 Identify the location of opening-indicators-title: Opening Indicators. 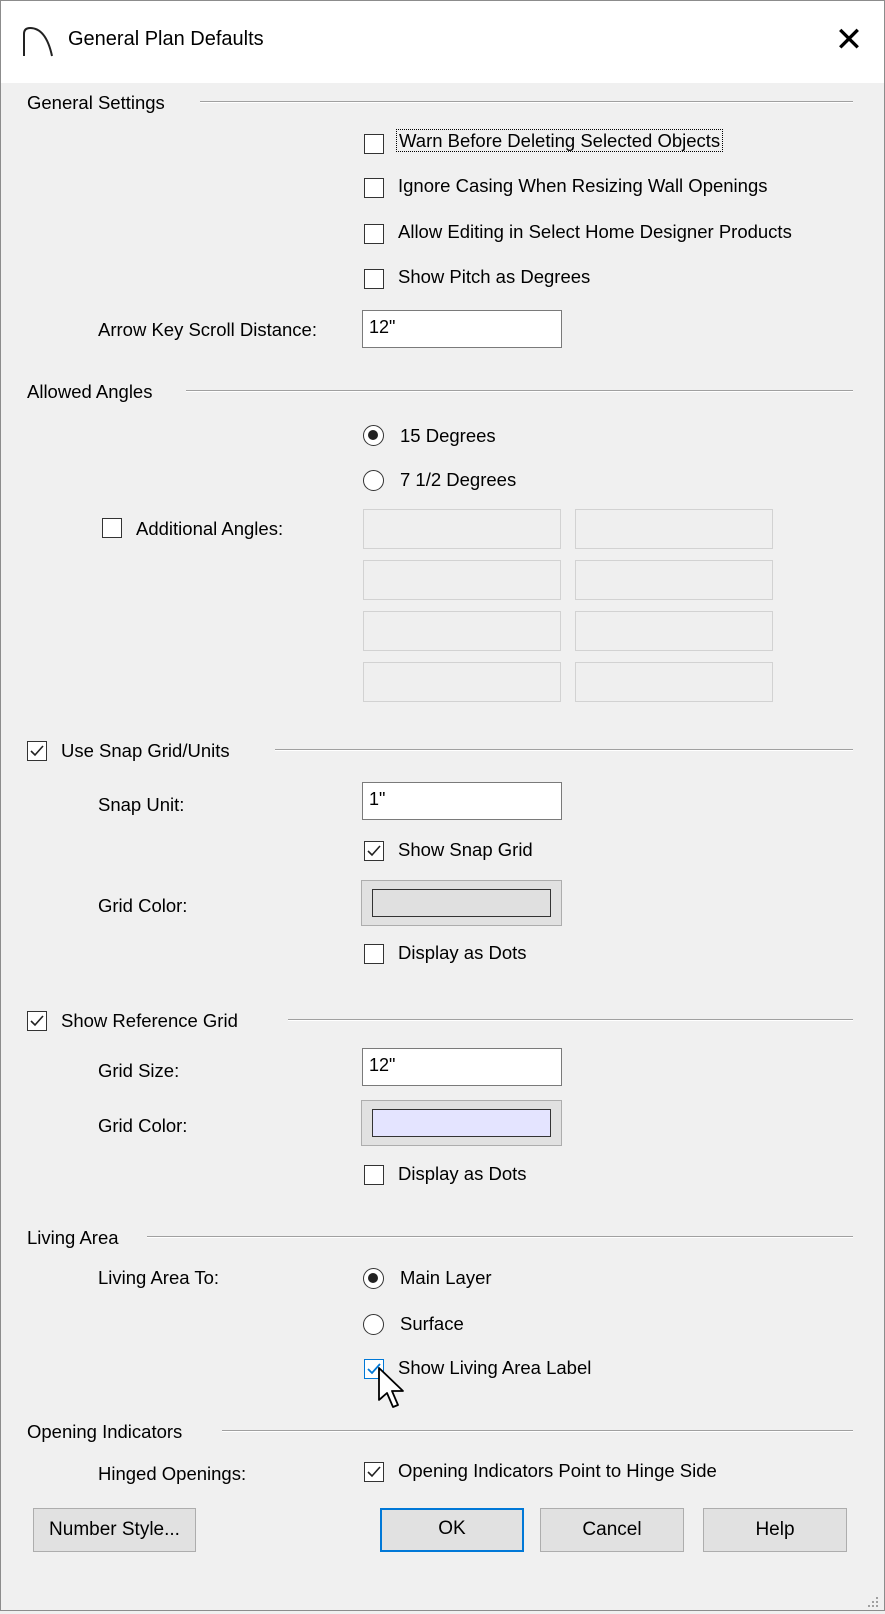
(105, 1431).